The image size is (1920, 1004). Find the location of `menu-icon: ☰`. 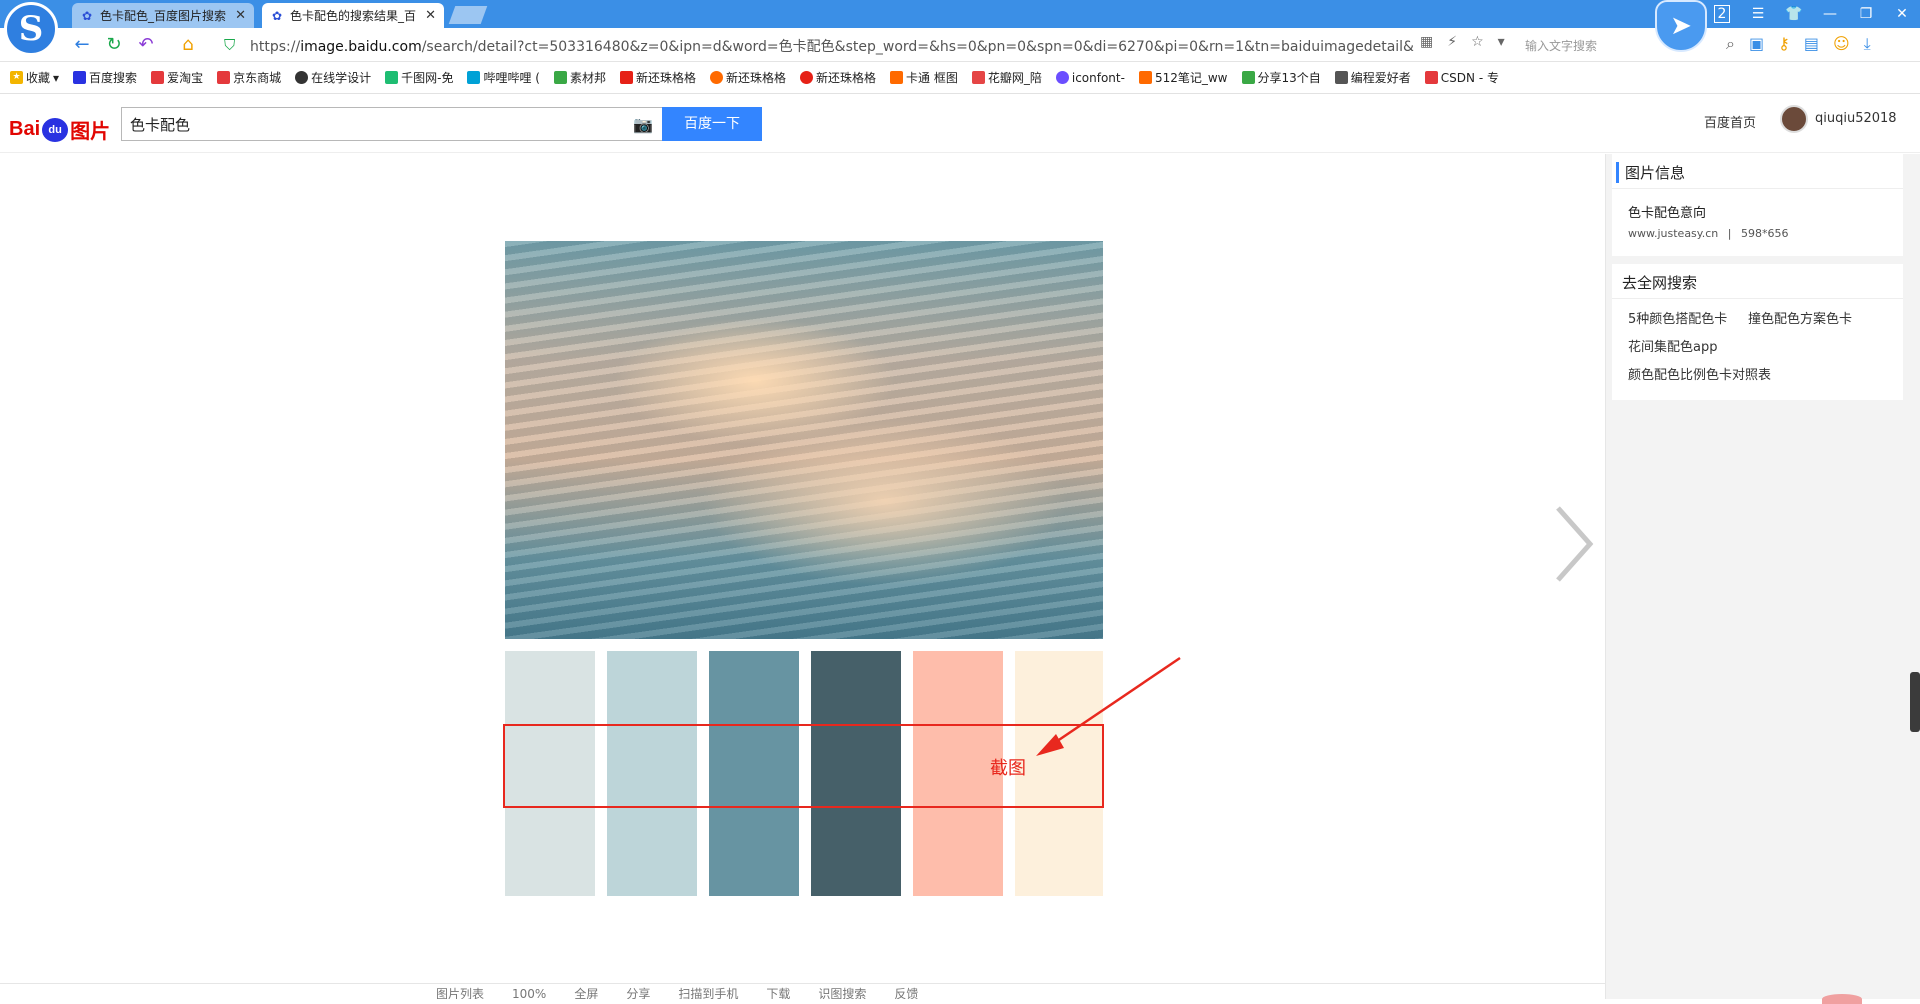

menu-icon: ☰ is located at coordinates (1758, 14).